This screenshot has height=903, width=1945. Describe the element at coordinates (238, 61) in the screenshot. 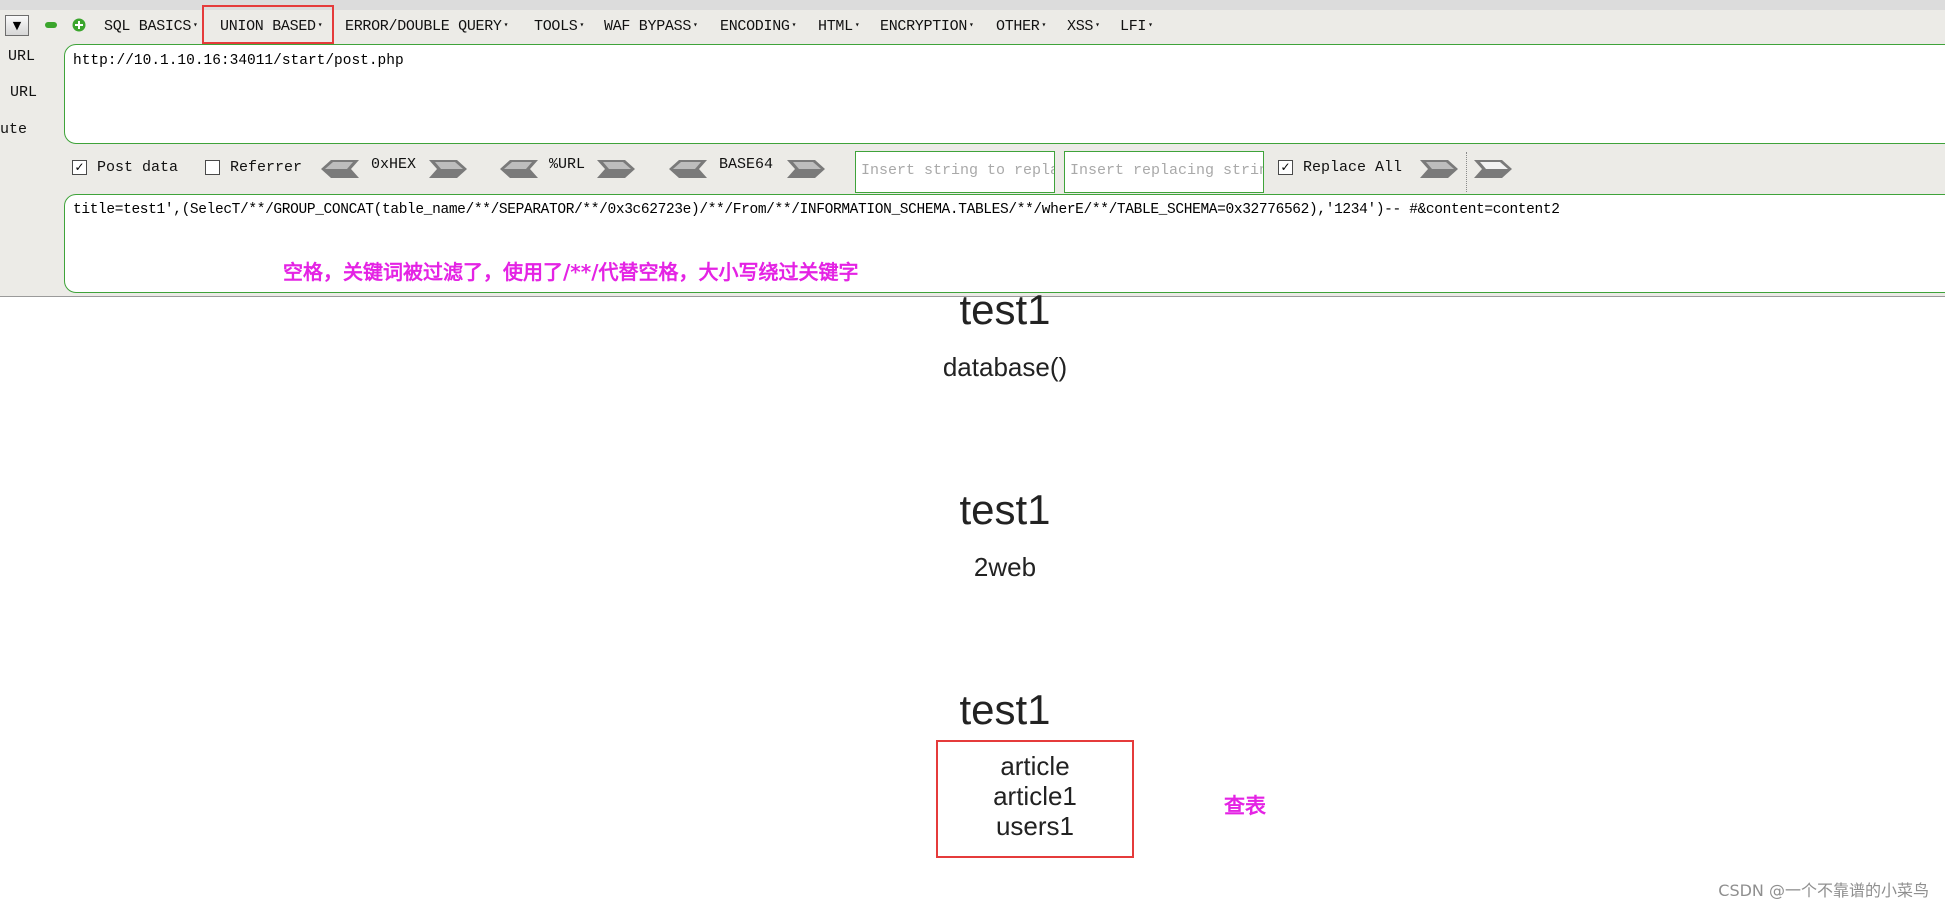

I see `url-field-value: http://10.1.10.16:34011/start/post.php` at that location.